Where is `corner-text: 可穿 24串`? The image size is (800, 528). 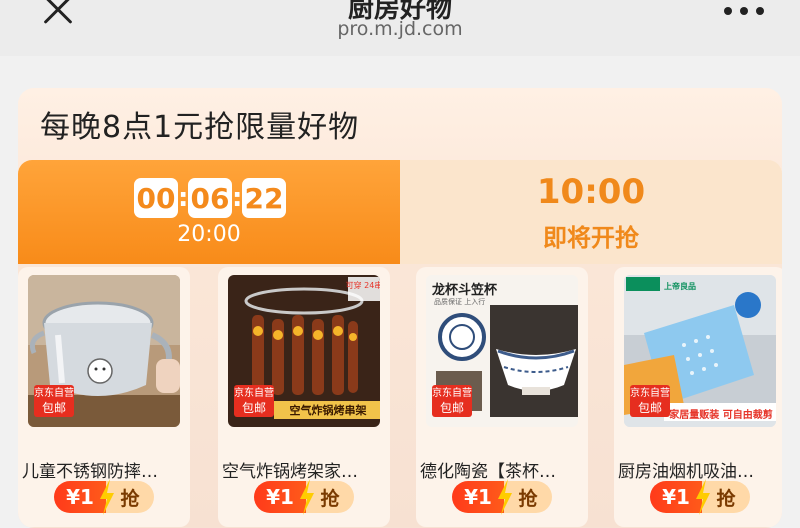 corner-text: 可穿 24串 is located at coordinates (363, 285).